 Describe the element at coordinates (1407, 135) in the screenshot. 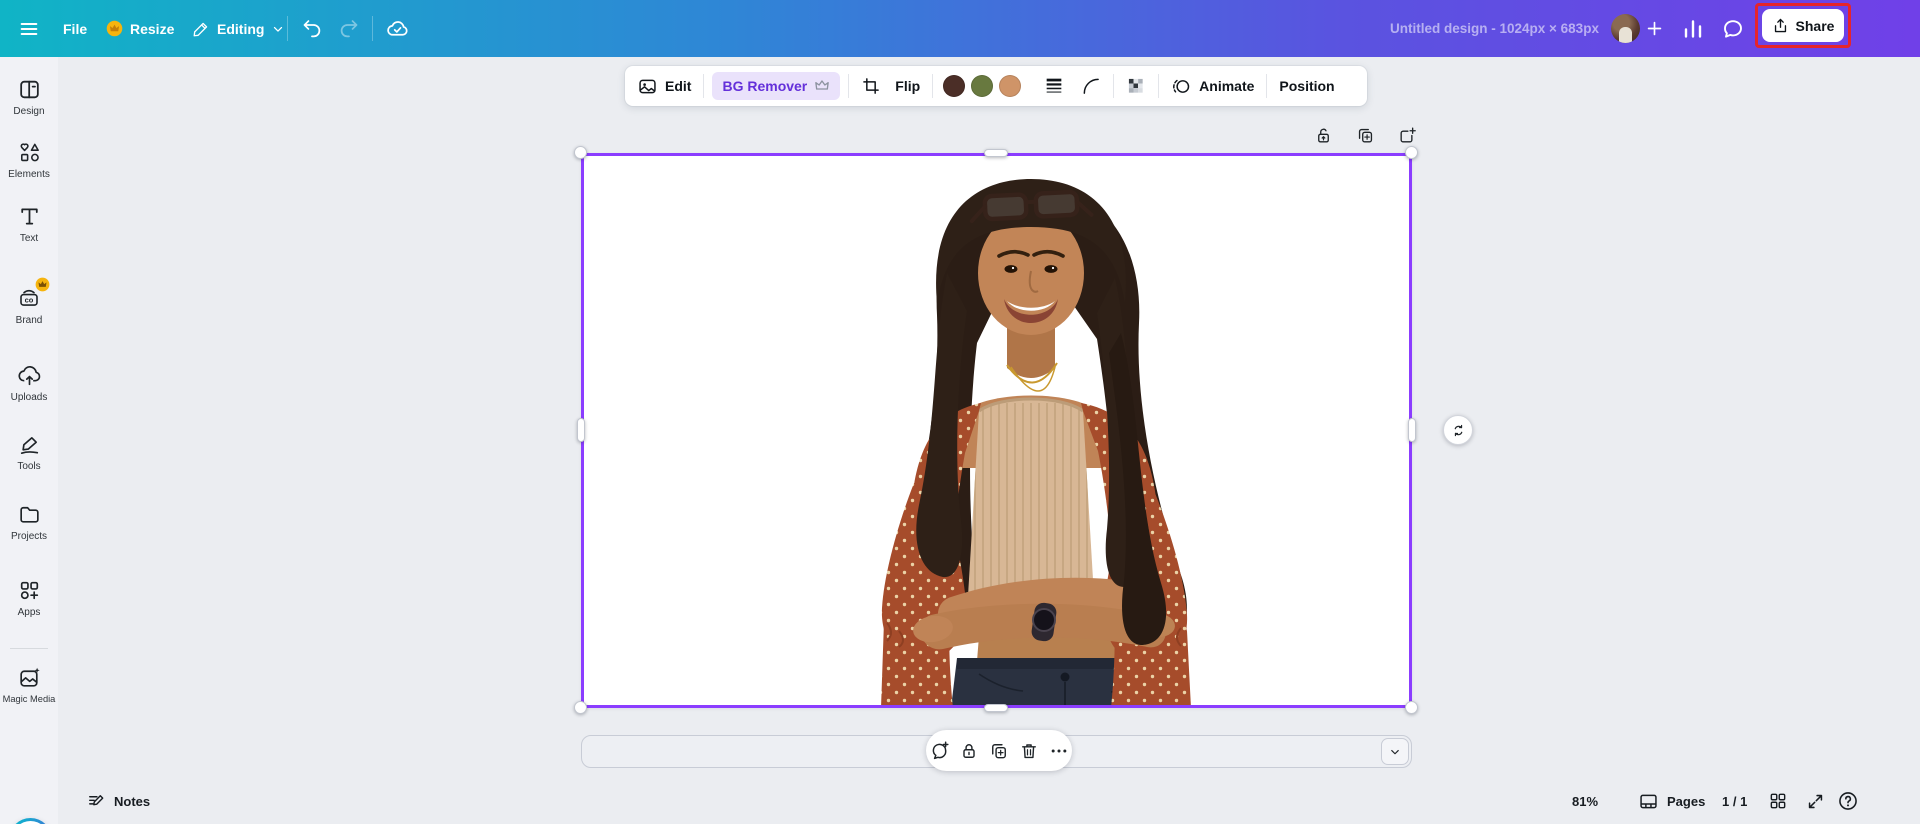

I see `add-to-folder-button` at that location.